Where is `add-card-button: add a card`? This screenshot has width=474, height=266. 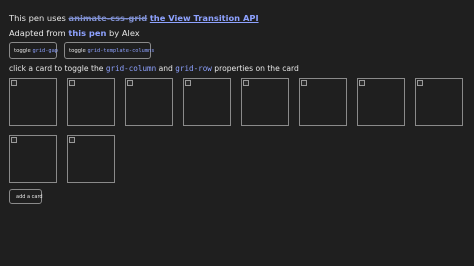 add-card-button: add a card is located at coordinates (26, 196).